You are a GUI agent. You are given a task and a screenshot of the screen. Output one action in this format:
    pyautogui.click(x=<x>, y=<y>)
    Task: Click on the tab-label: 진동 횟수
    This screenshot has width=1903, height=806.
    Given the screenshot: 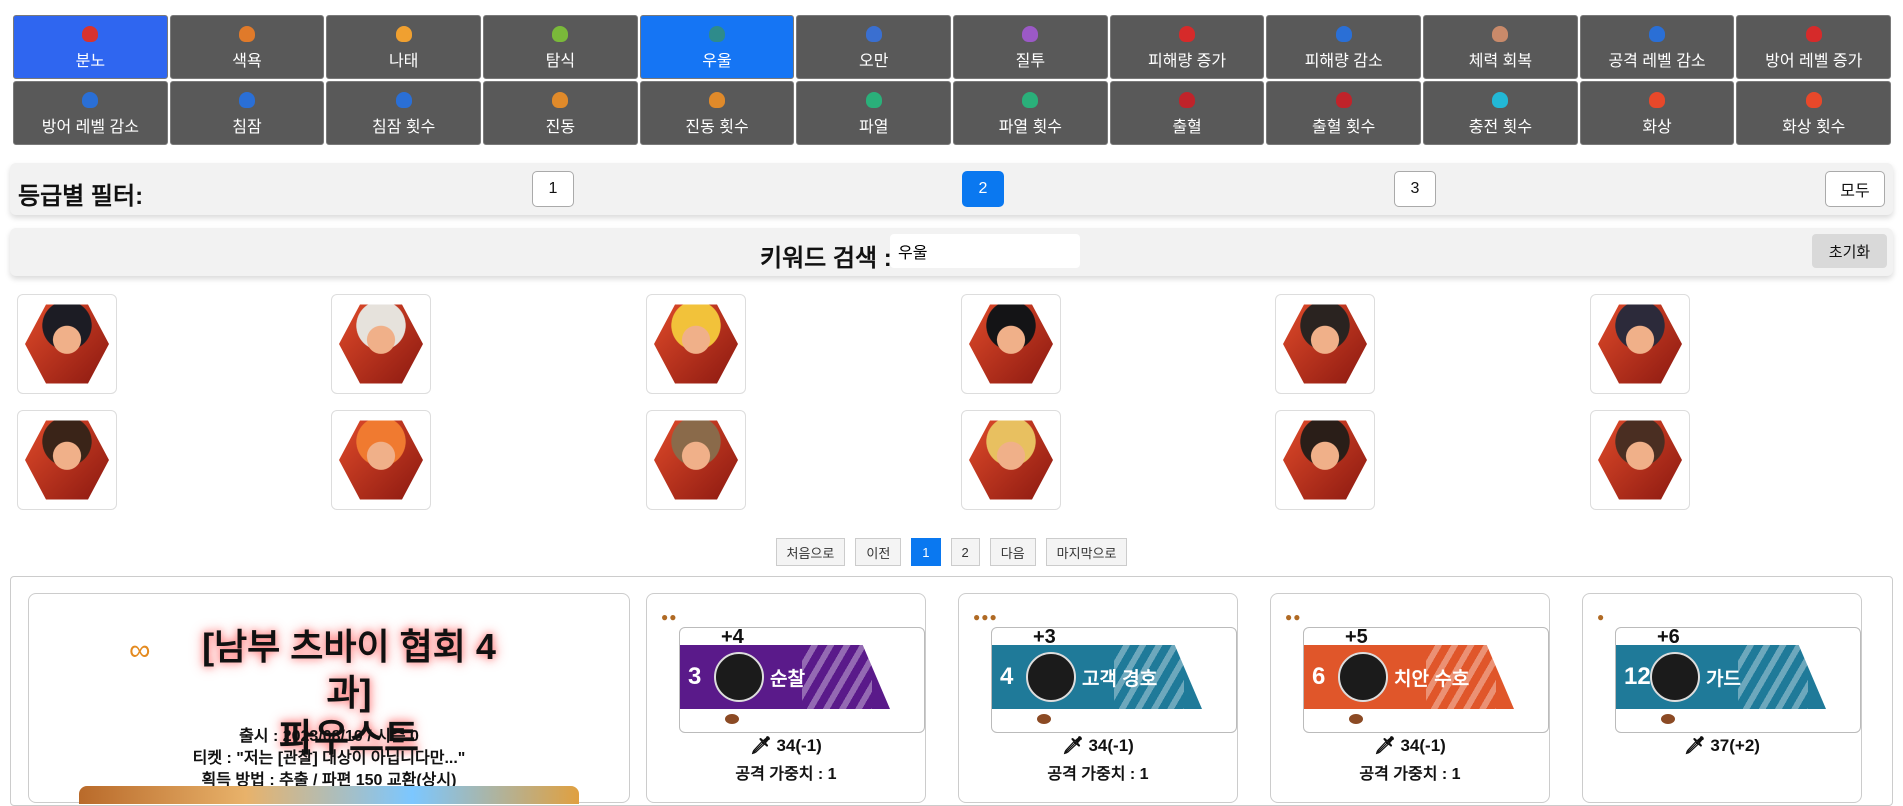 What is the action you would take?
    pyautogui.click(x=717, y=127)
    